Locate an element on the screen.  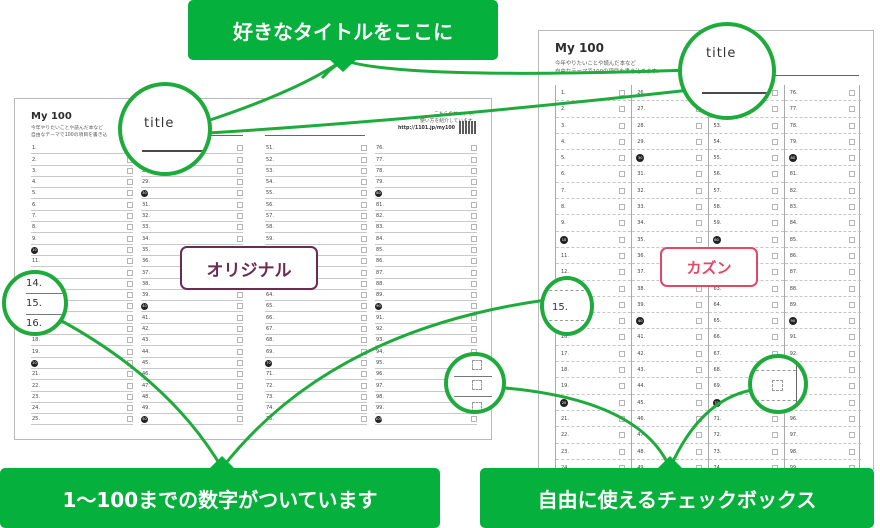
list-item: 33. is located at coordinates (192, 228).